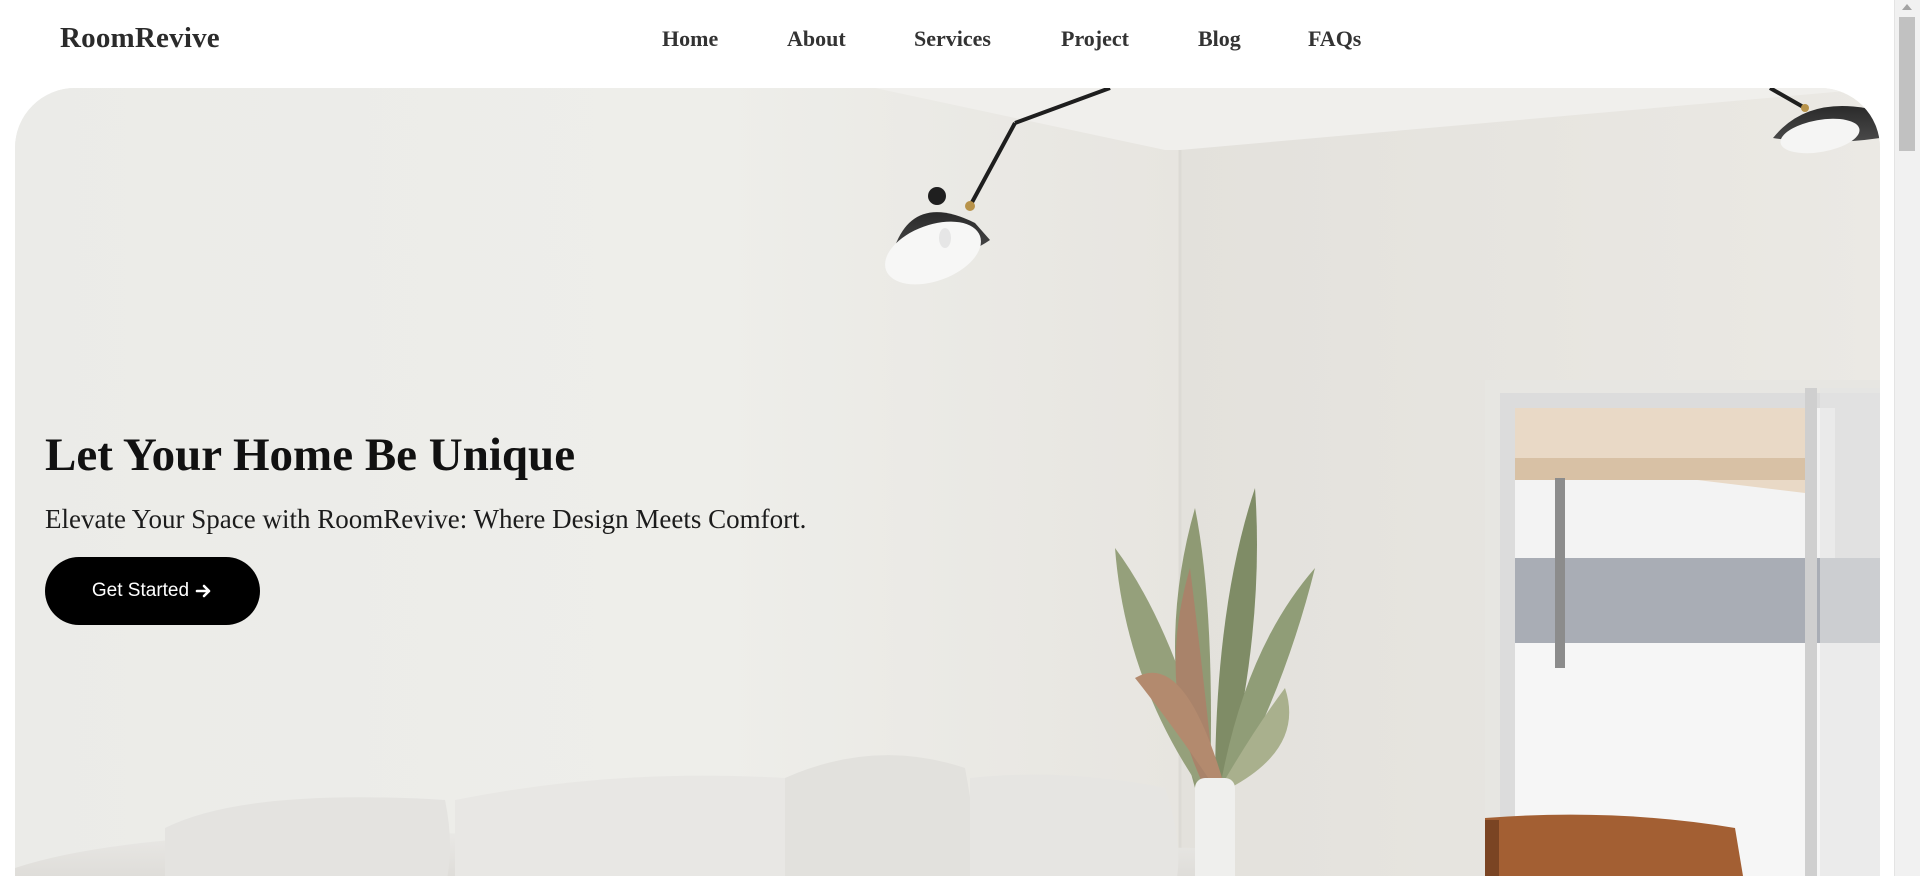 The height and width of the screenshot is (876, 1920). Describe the element at coordinates (140, 590) in the screenshot. I see `get-started-label: Get Started` at that location.